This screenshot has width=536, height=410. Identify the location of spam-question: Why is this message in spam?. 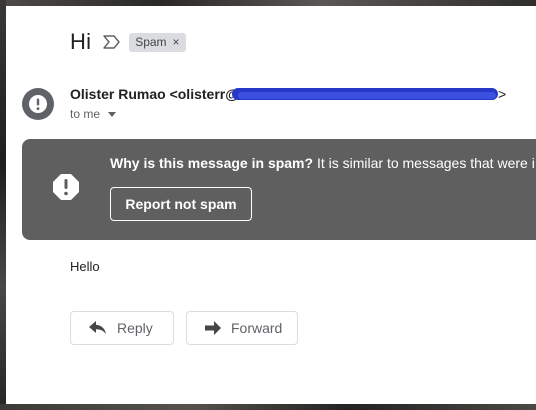
(212, 163).